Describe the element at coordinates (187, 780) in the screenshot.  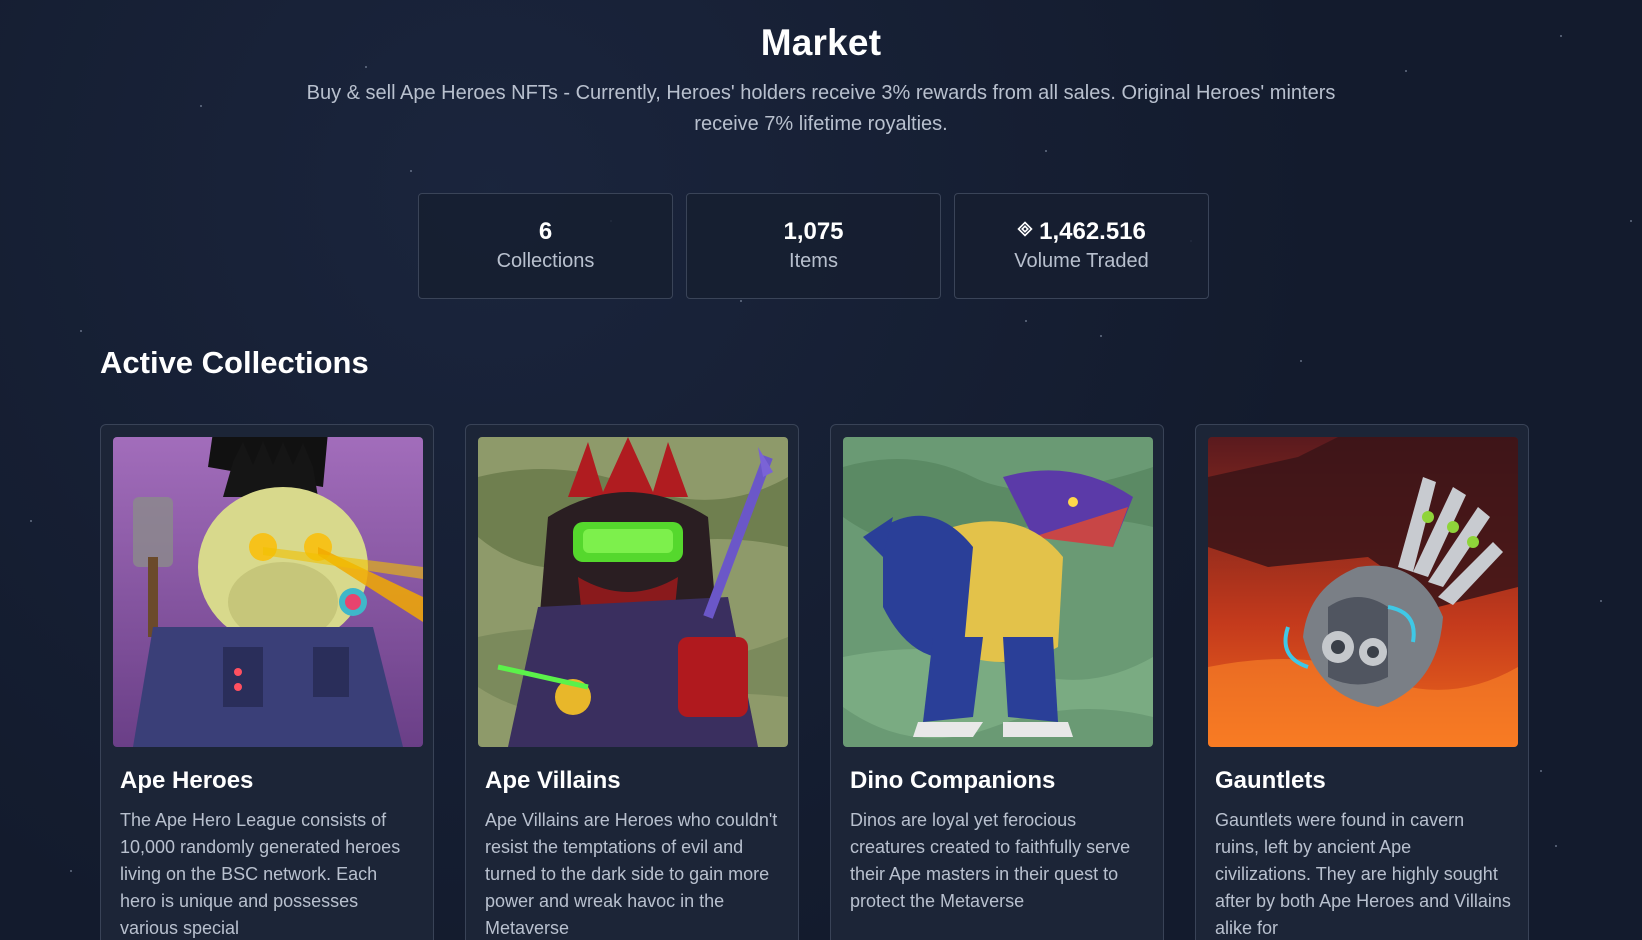
I see `collection-name: Ape Heroes` at that location.